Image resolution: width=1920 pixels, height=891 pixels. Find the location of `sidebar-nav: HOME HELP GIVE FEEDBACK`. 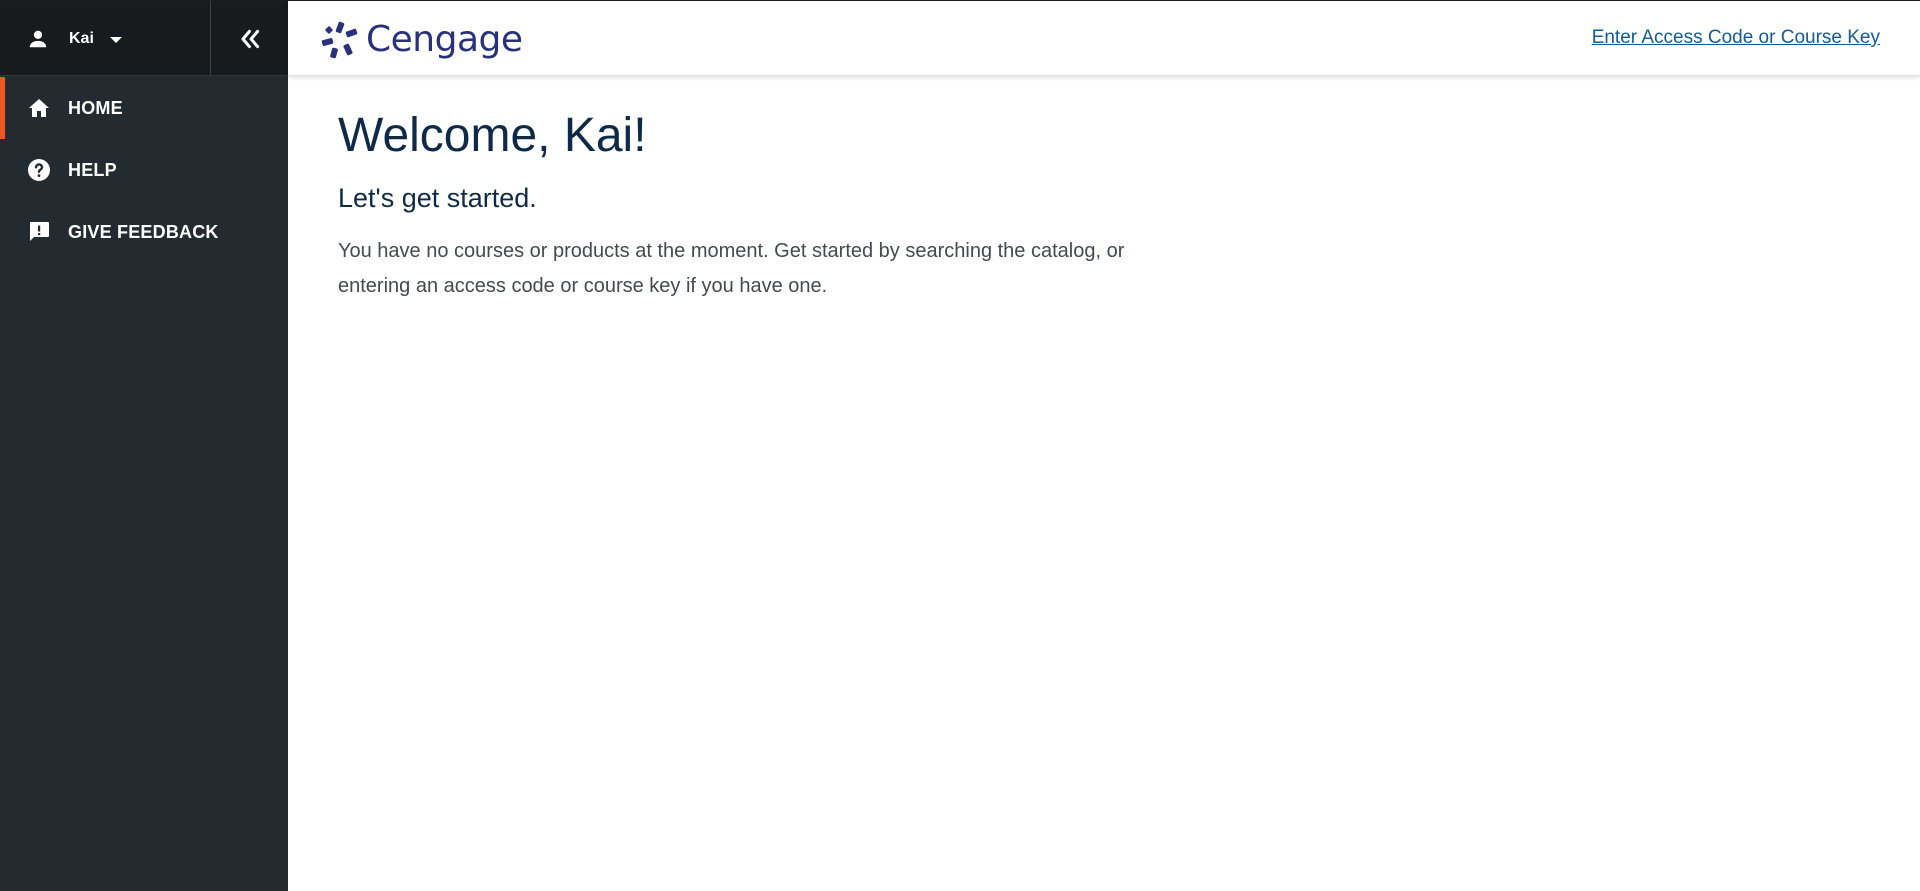

sidebar-nav: HOME HELP GIVE FEEDBACK is located at coordinates (144, 170).